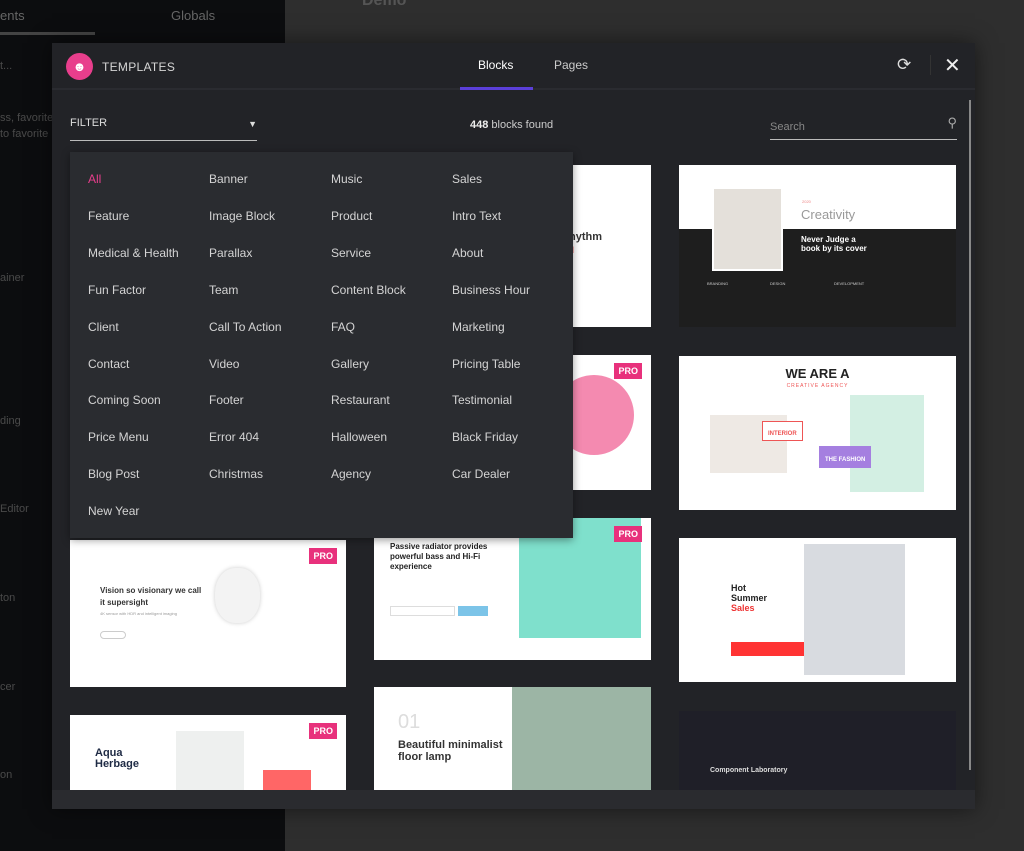 The image size is (1024, 851). I want to click on filter-option: Fun Factor, so click(117, 290).